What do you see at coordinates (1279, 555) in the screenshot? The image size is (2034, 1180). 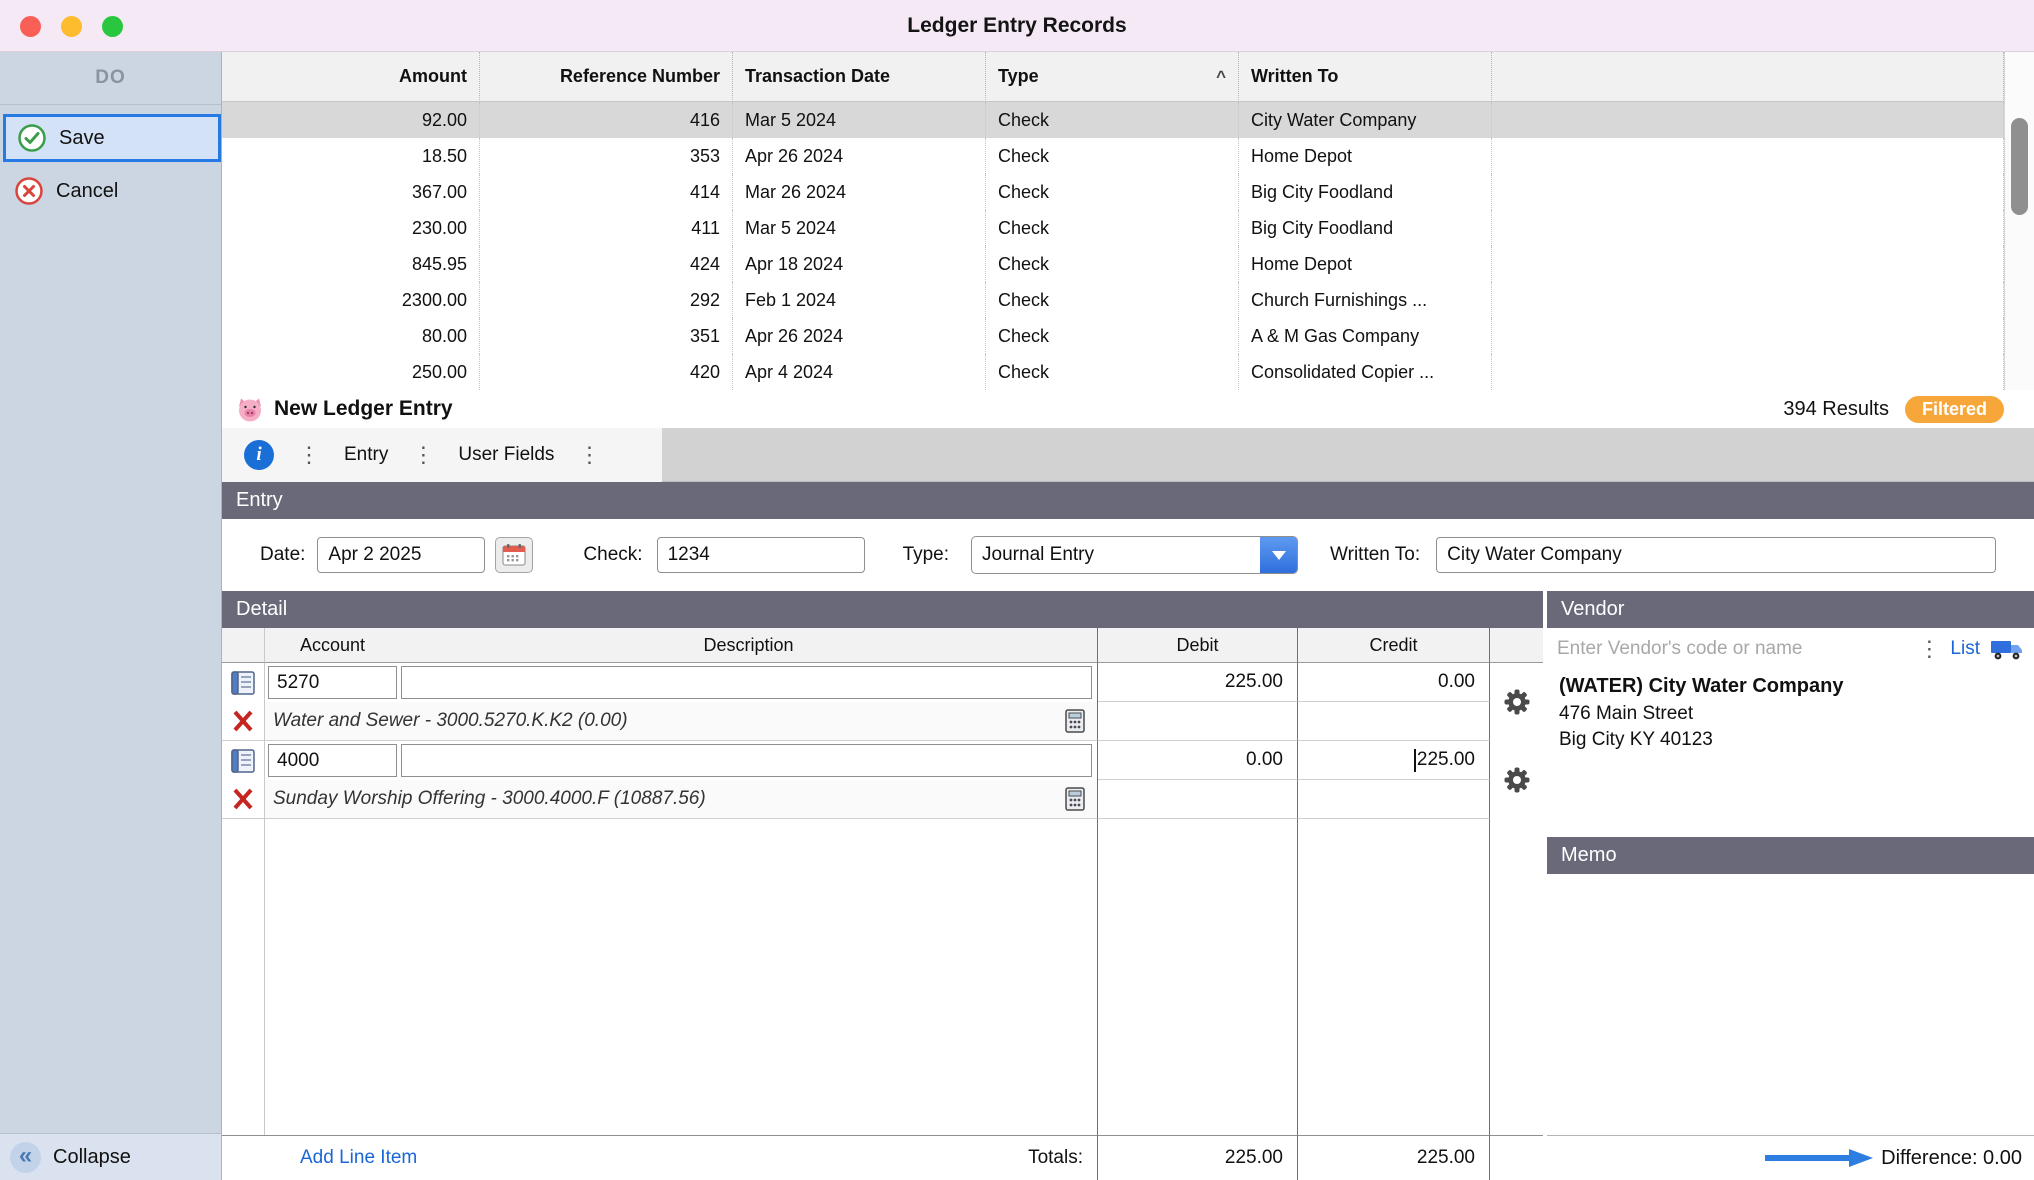 I see `dropdown-button` at bounding box center [1279, 555].